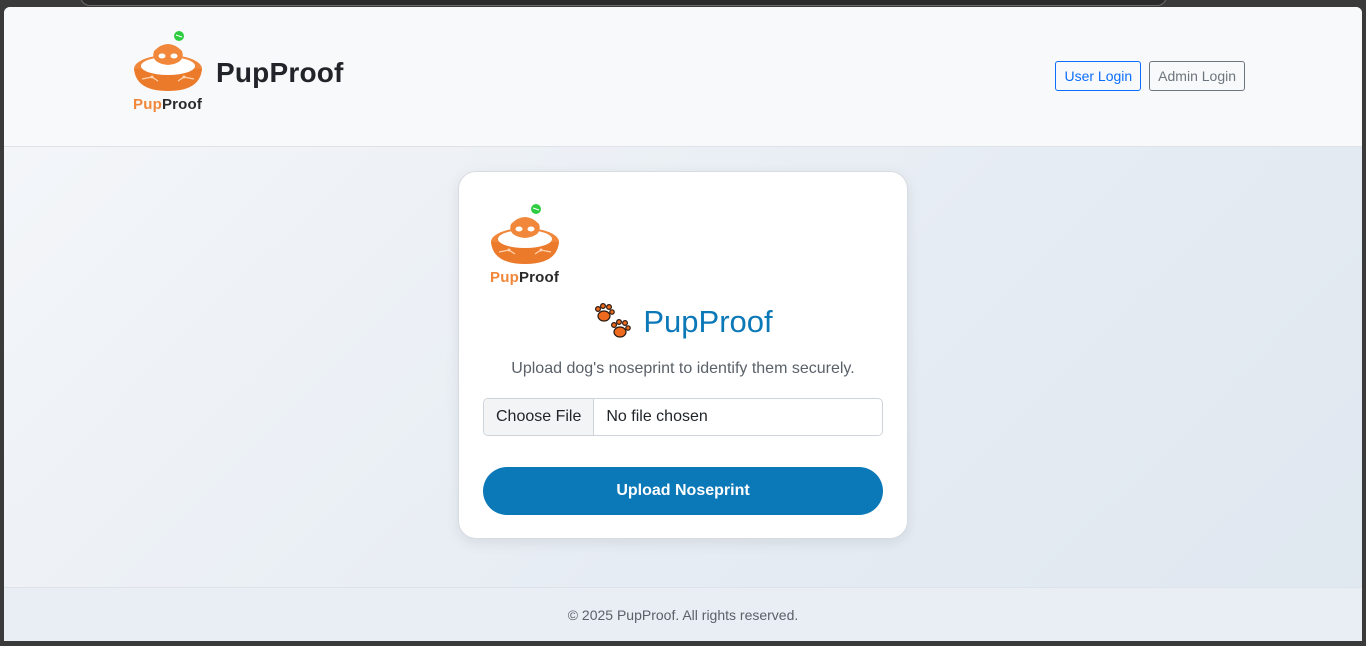 This screenshot has width=1366, height=646. I want to click on paw-prints-icon, so click(613, 320).